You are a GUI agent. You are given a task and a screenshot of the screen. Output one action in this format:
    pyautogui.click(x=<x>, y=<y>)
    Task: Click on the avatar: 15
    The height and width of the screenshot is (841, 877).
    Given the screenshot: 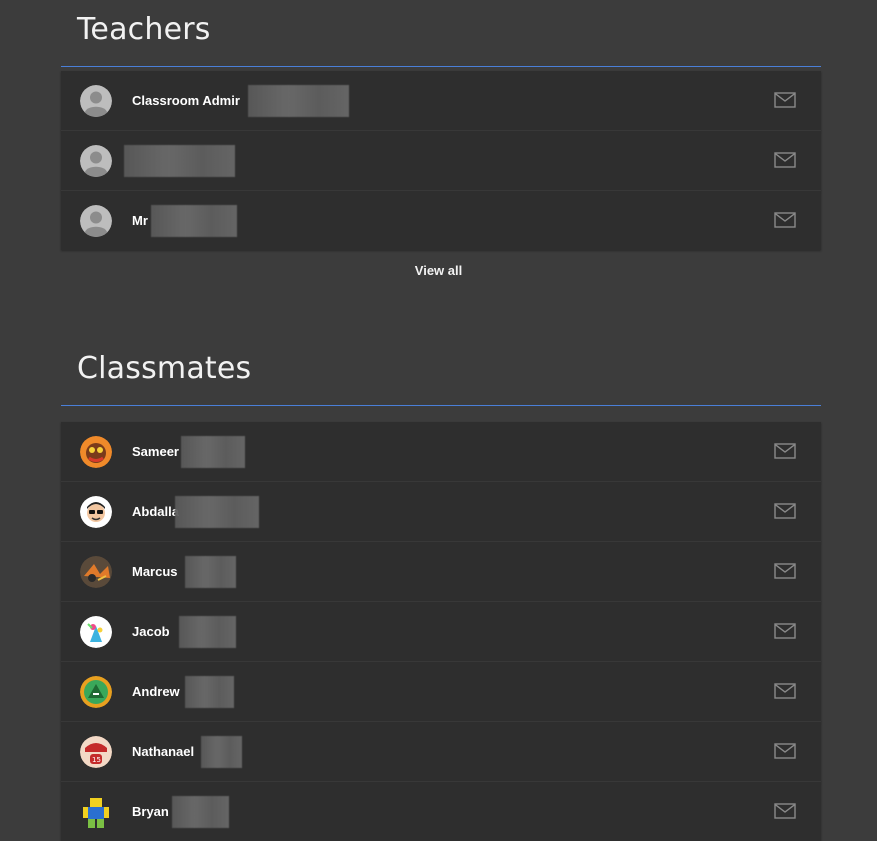 What is the action you would take?
    pyautogui.click(x=96, y=752)
    